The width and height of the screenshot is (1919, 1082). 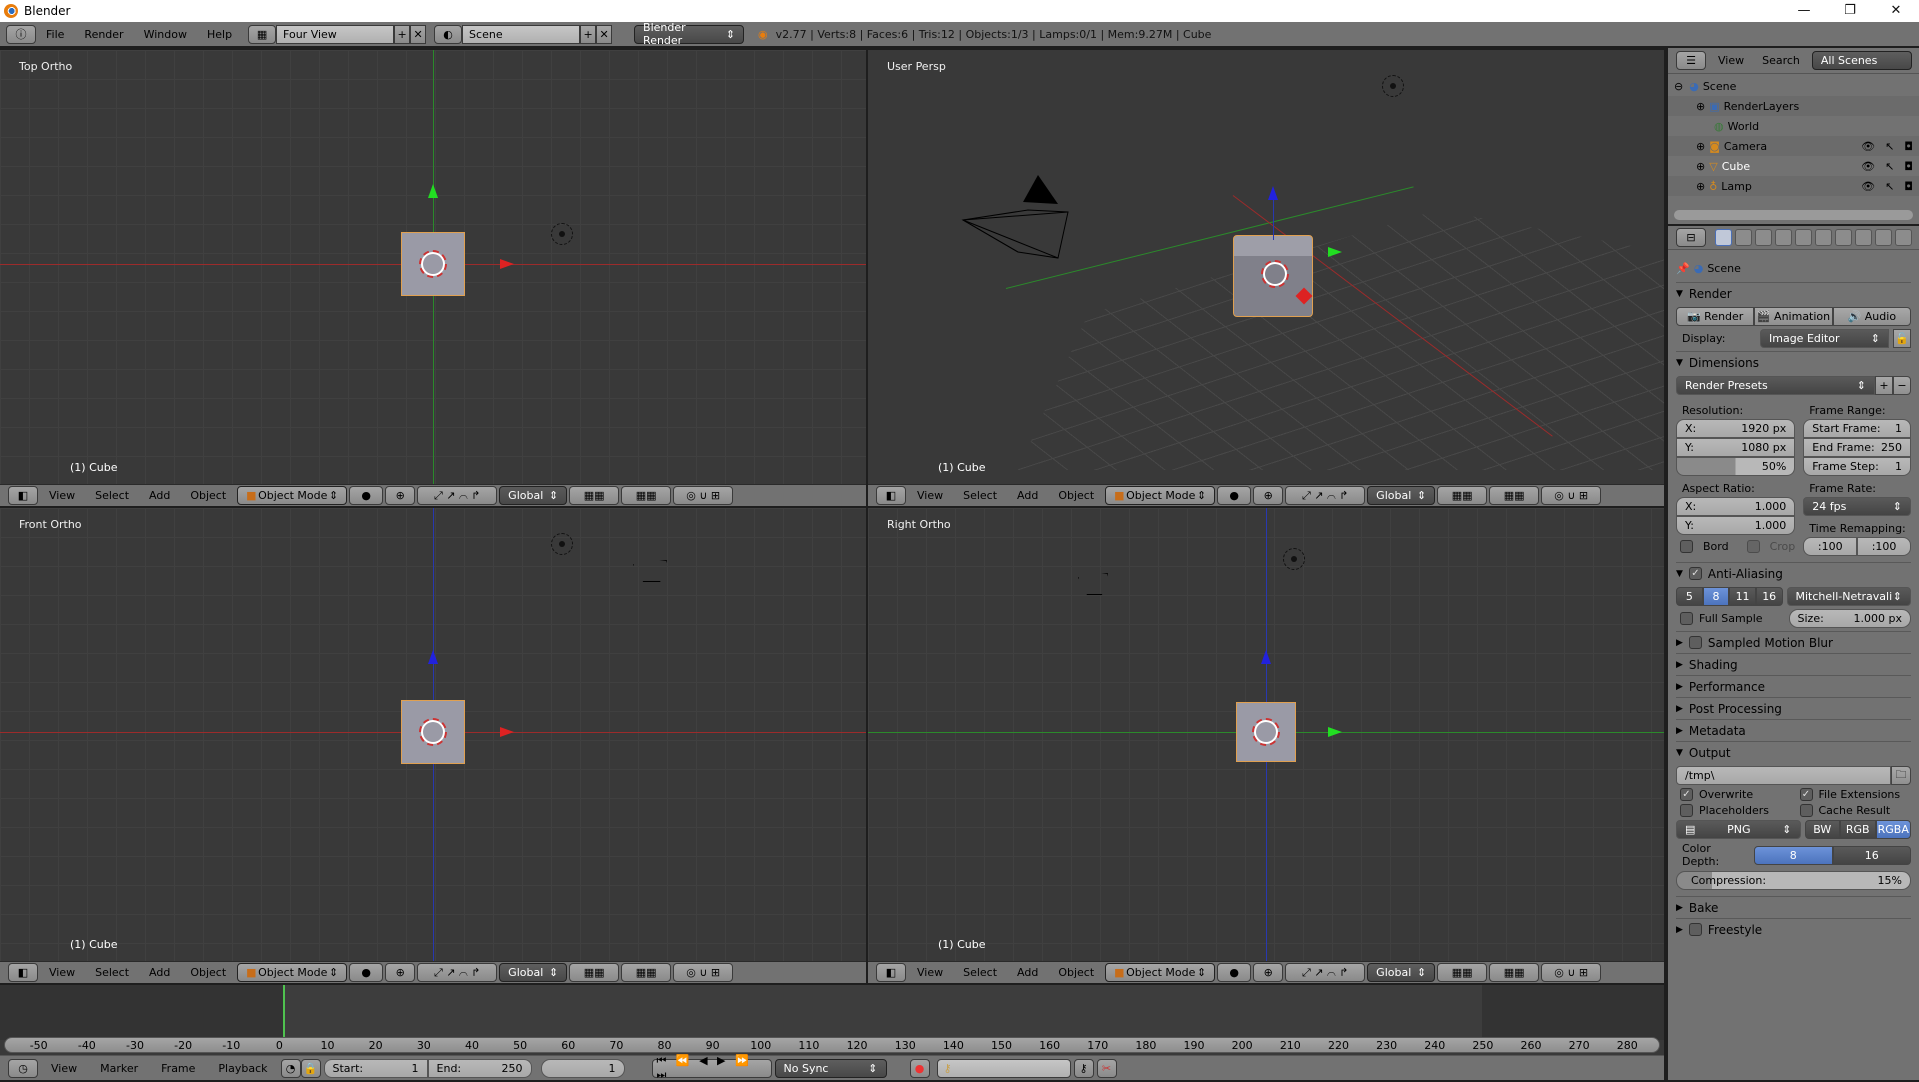 I want to click on placeholders-checkbox, so click(x=1686, y=810).